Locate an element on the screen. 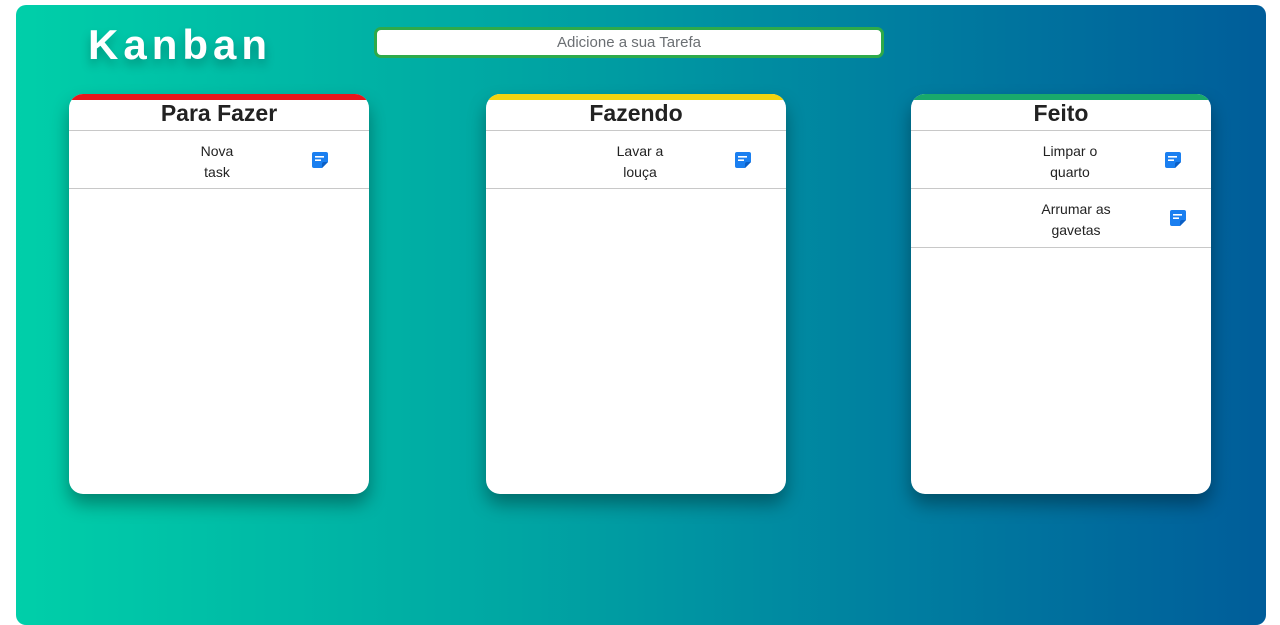  task-card: Limpar o quarto is located at coordinates (1061, 159).